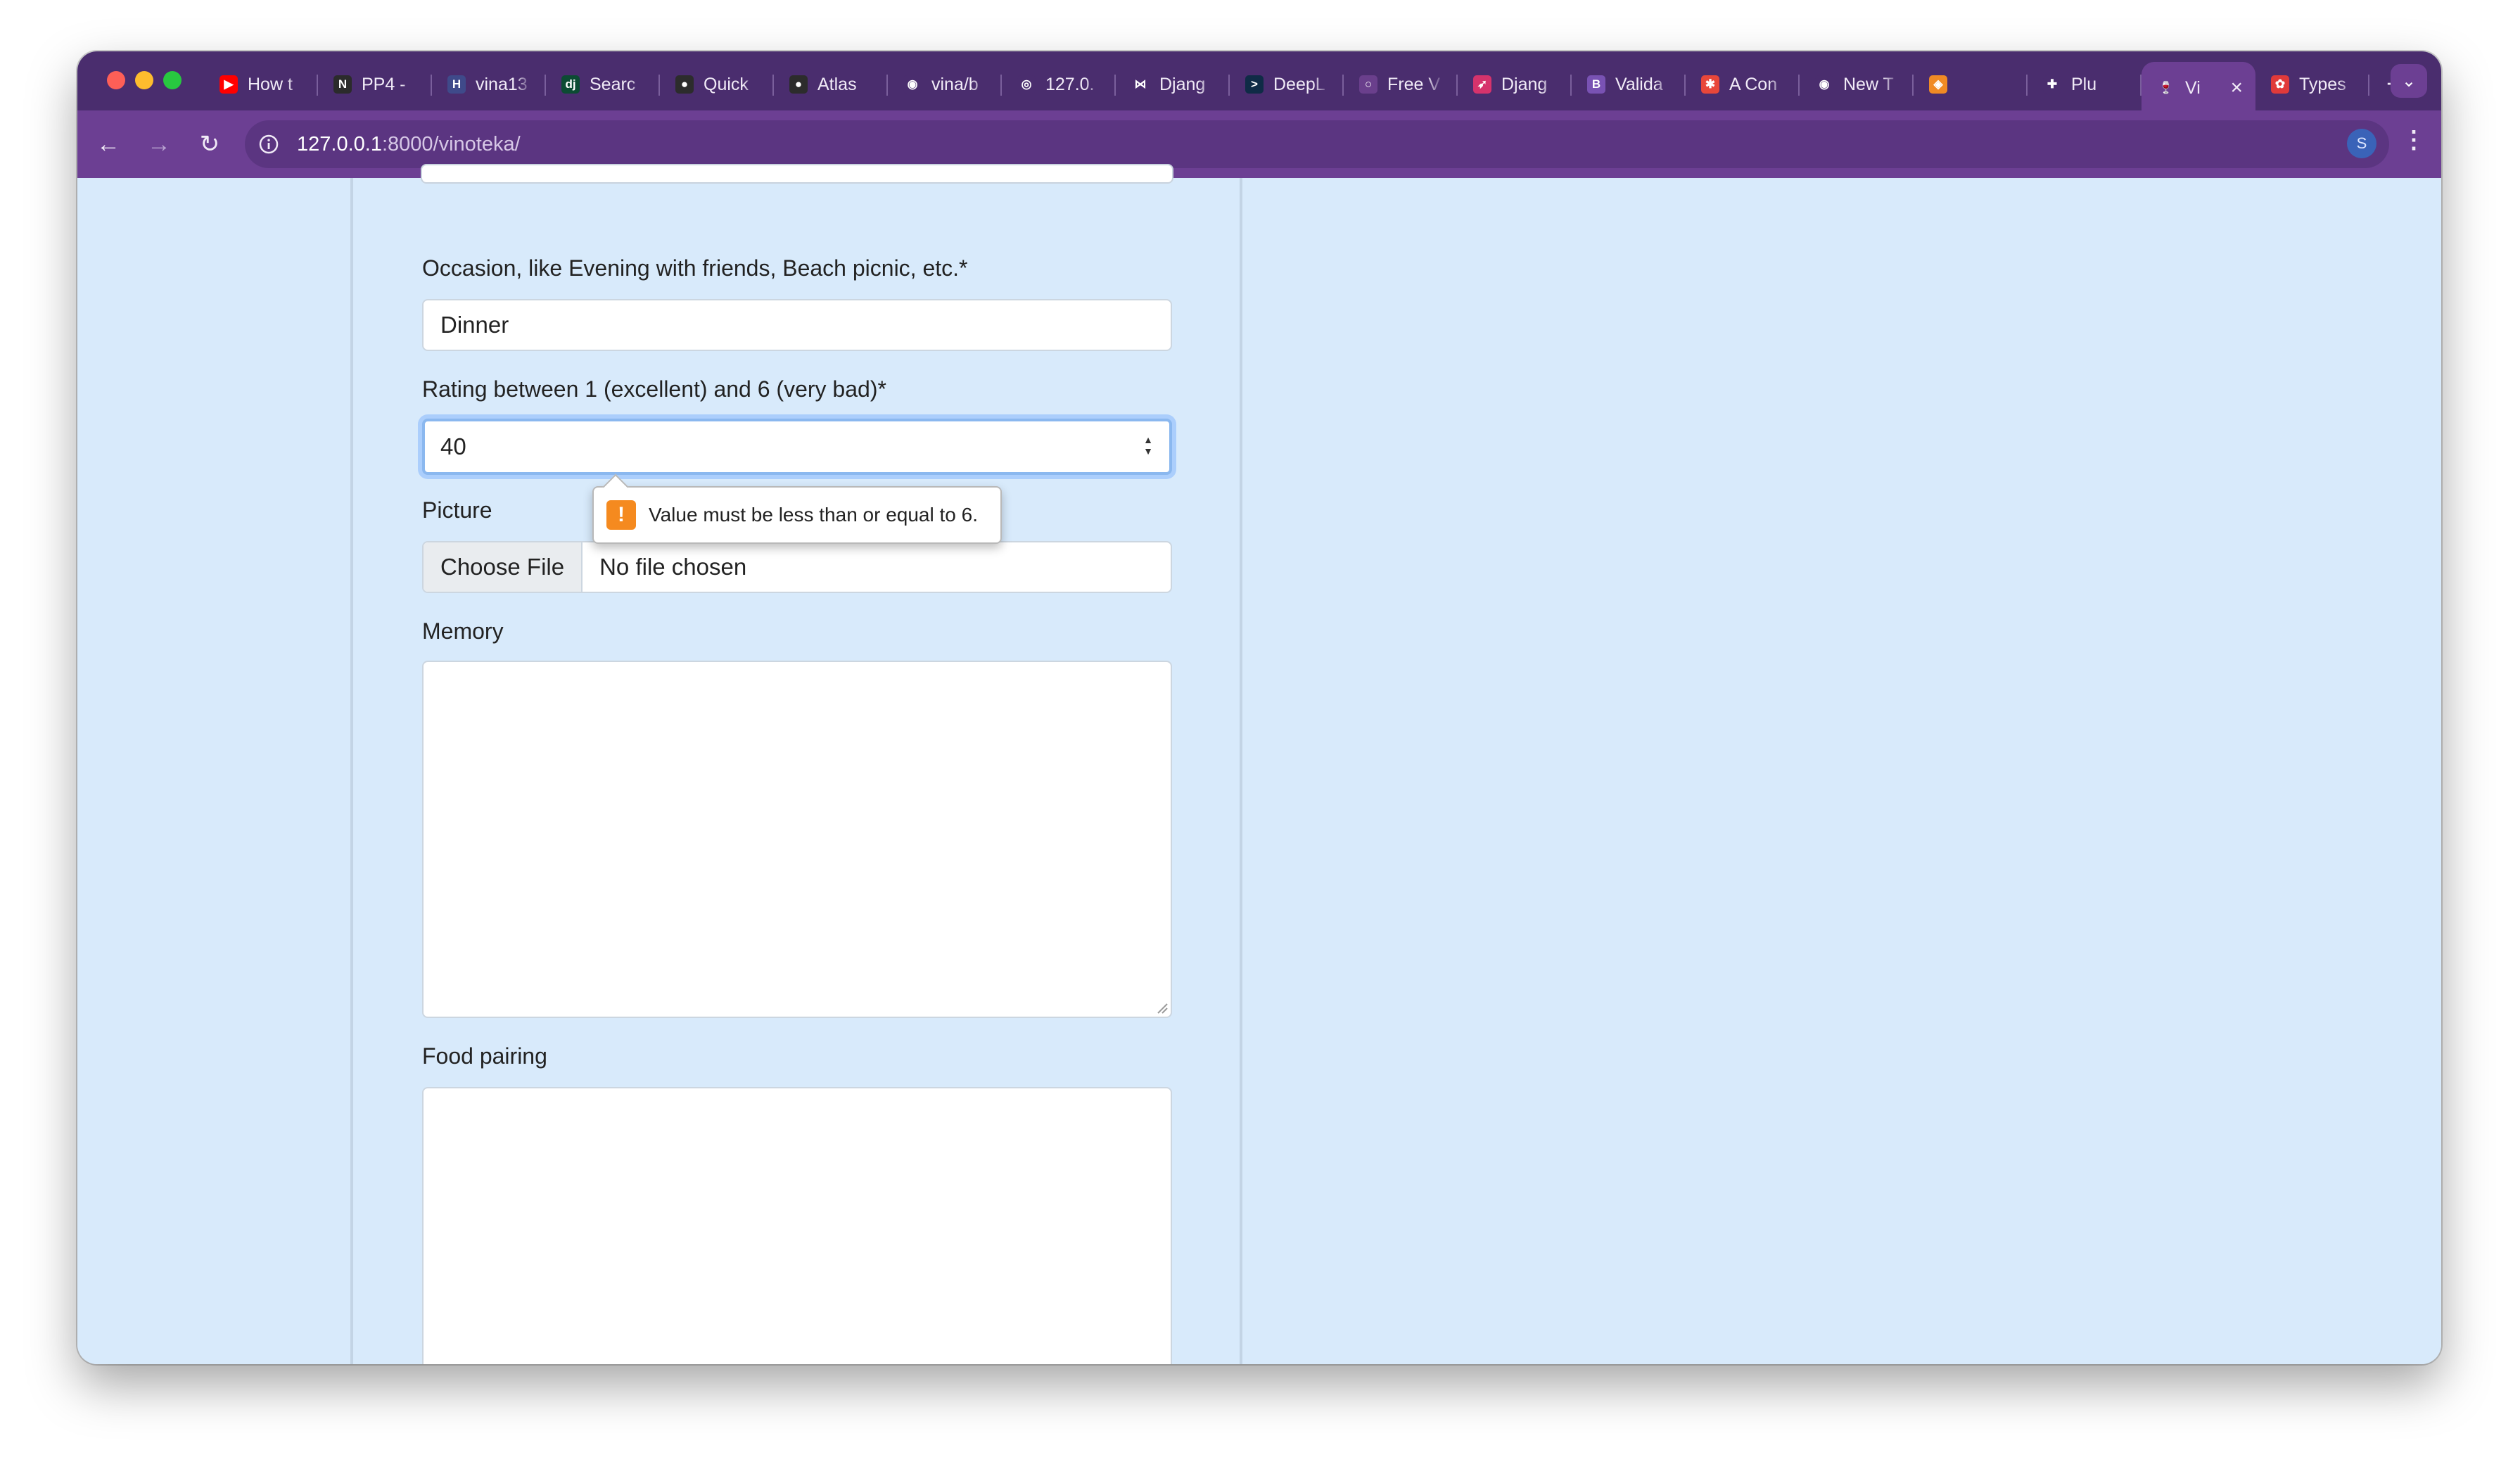 This screenshot has height=1469, width=2520. What do you see at coordinates (1868, 84) in the screenshot?
I see `tab-label: New T` at bounding box center [1868, 84].